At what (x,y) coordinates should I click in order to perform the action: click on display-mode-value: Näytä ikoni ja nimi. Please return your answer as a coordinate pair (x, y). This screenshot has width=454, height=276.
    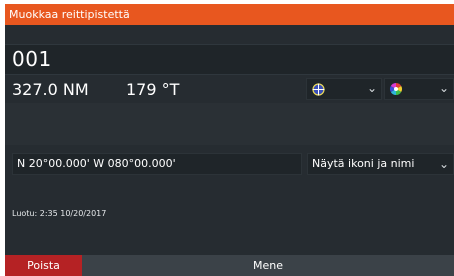
    Looking at the image, I should click on (363, 163).